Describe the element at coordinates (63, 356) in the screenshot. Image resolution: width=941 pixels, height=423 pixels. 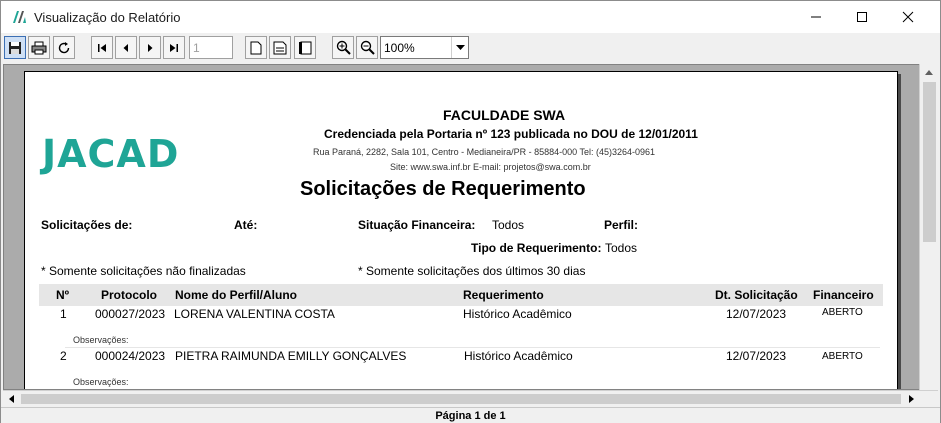
I see `row-numero: 2` at that location.